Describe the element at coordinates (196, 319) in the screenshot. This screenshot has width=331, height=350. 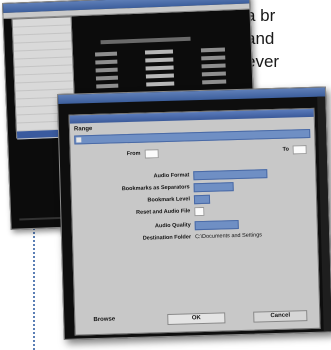
I see `ok-button: OK` at that location.